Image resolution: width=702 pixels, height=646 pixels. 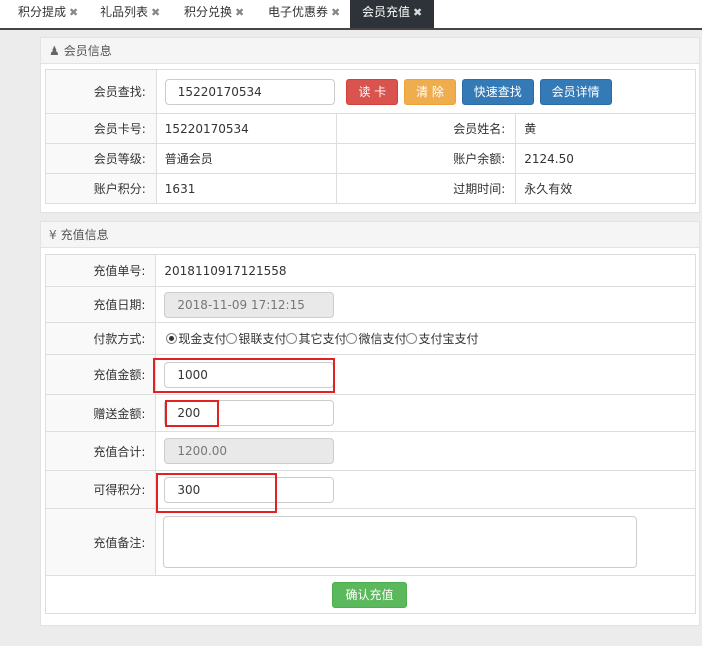 I want to click on pay-option-cash: 现金支付, so click(x=196, y=339).